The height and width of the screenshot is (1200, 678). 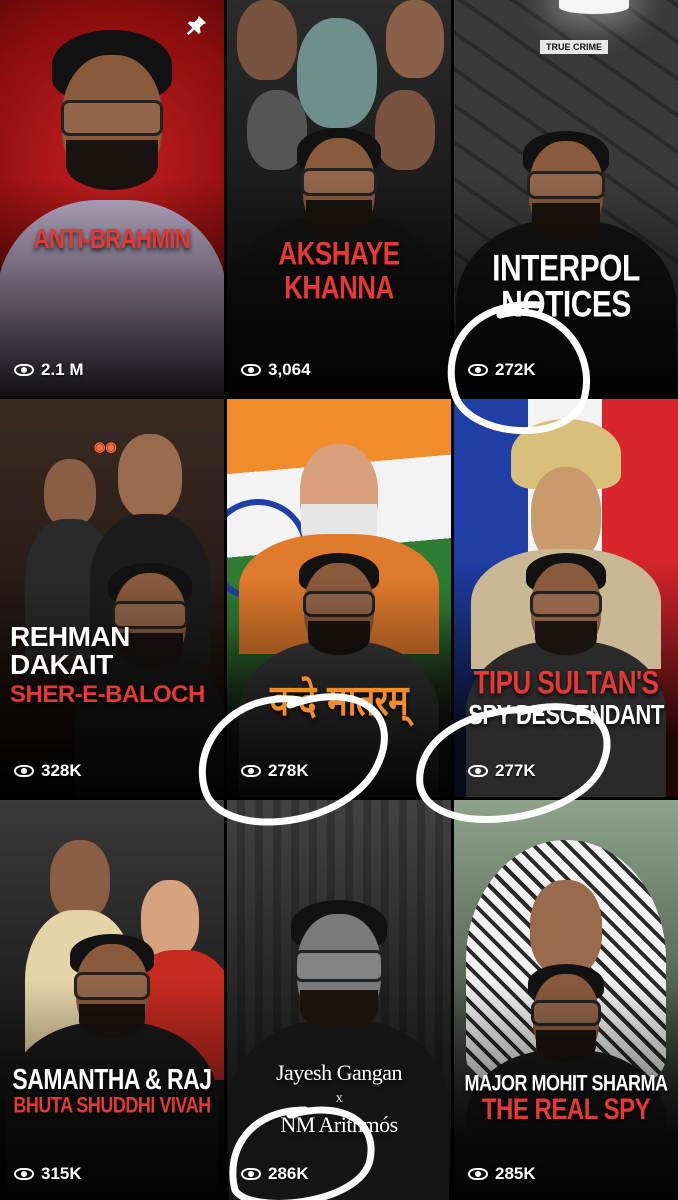 I want to click on tile-title-line1: SAMANTHA & RAJ, so click(x=112, y=1079).